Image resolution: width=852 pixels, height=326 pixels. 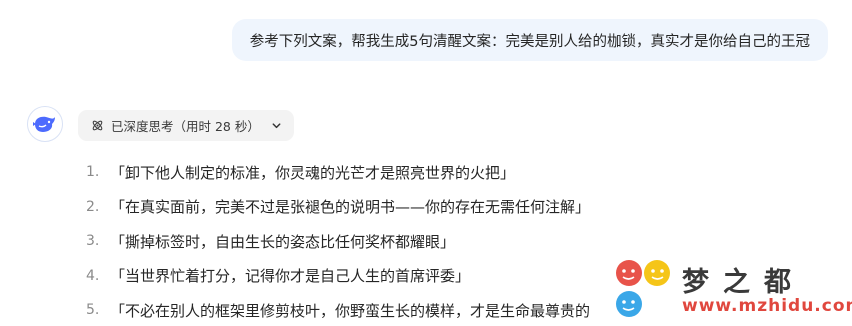 I want to click on list-item-text: 「当世界忙着打分，记得你才是自己人生的首席评委」, so click(x=290, y=276).